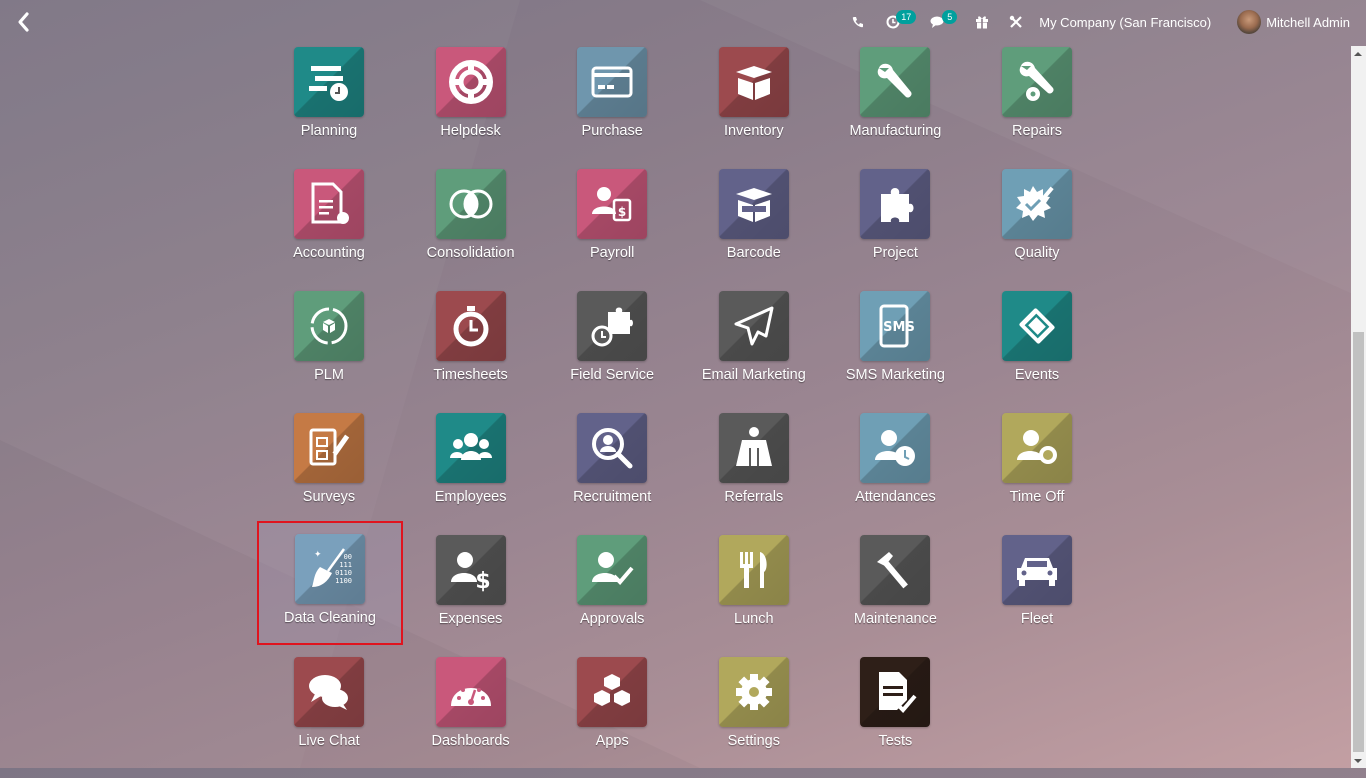 The height and width of the screenshot is (778, 1366). What do you see at coordinates (1358, 542) in the screenshot?
I see `scrollbar-thumb` at bounding box center [1358, 542].